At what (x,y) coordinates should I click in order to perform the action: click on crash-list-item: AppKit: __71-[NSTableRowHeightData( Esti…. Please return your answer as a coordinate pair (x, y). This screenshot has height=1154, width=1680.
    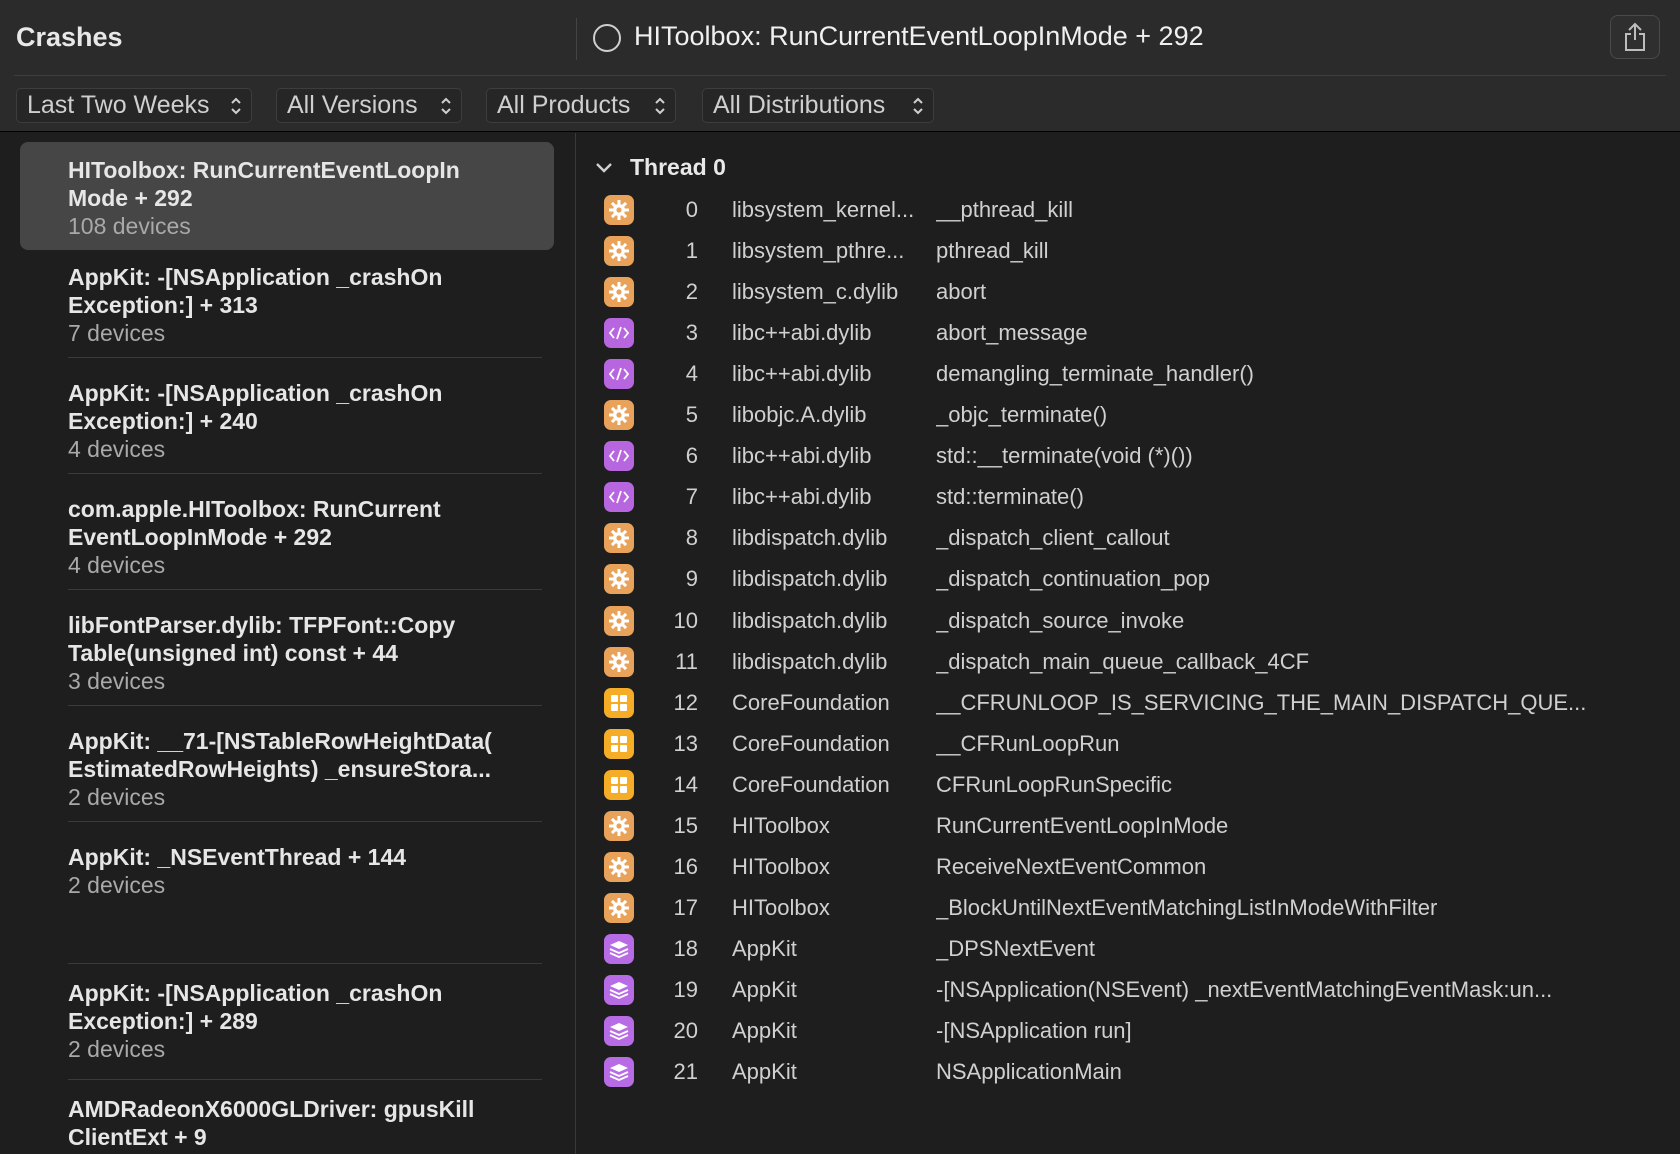
    Looking at the image, I should click on (287, 777).